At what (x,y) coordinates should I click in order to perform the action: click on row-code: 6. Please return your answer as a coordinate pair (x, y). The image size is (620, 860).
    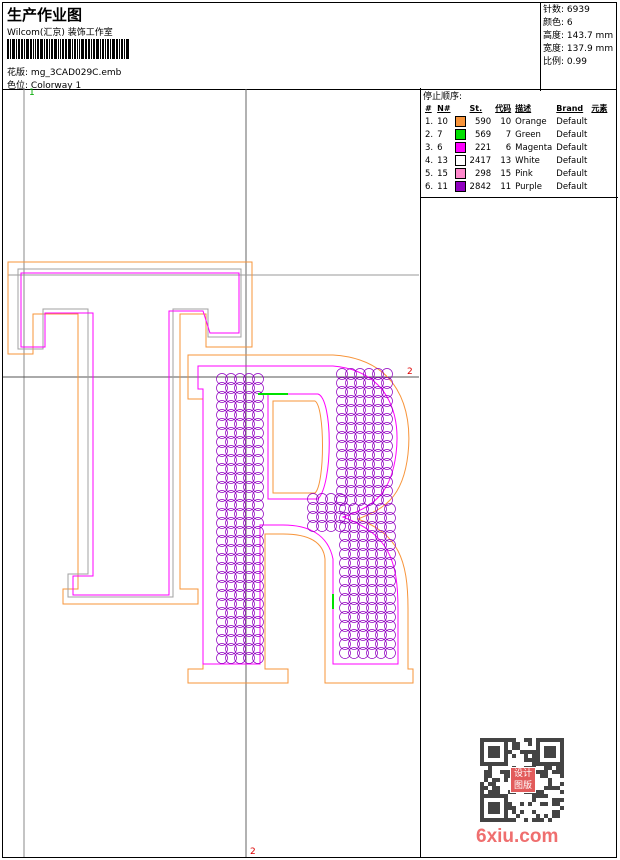
    Looking at the image, I should click on (508, 147).